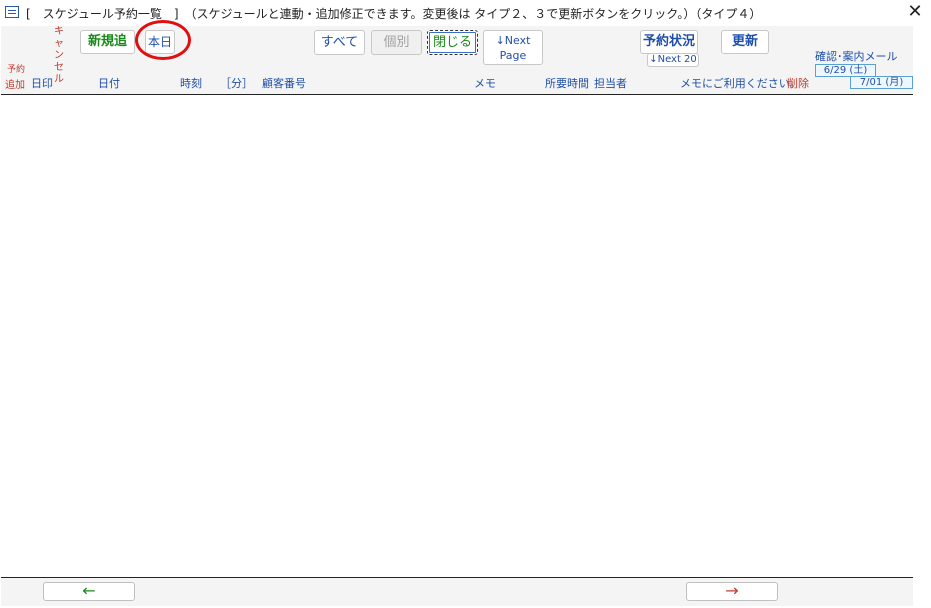 This screenshot has height=608, width=931. What do you see at coordinates (513, 40) in the screenshot?
I see `next-page-label-1: ↓Next` at bounding box center [513, 40].